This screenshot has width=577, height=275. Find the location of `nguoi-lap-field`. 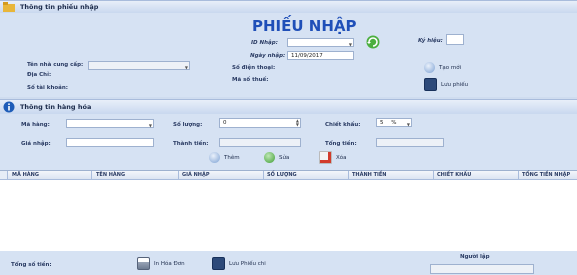

nguoi-lap-field is located at coordinates (482, 269).